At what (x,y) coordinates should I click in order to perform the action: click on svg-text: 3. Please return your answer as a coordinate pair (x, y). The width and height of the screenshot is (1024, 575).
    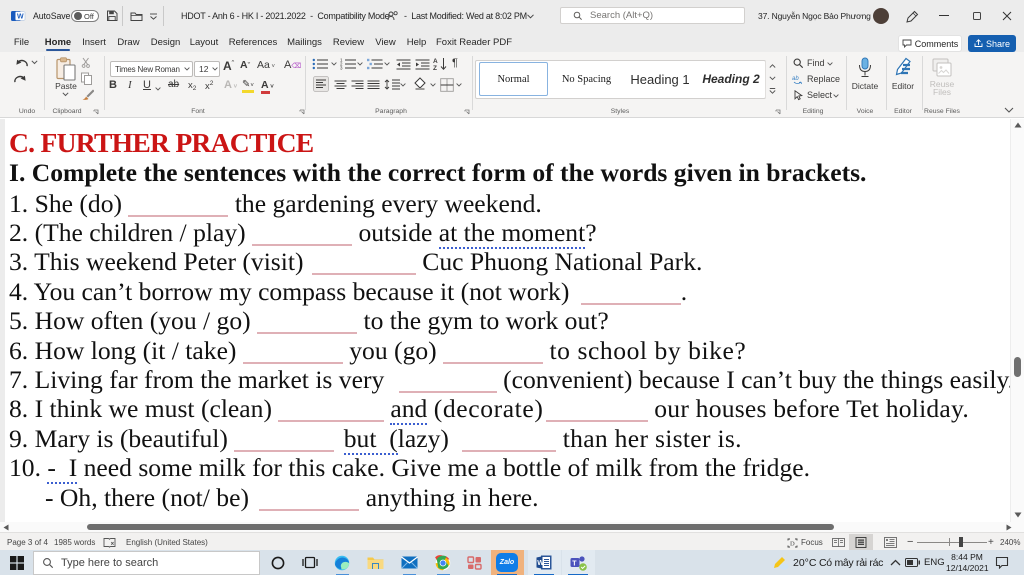
    Looking at the image, I should click on (341, 68).